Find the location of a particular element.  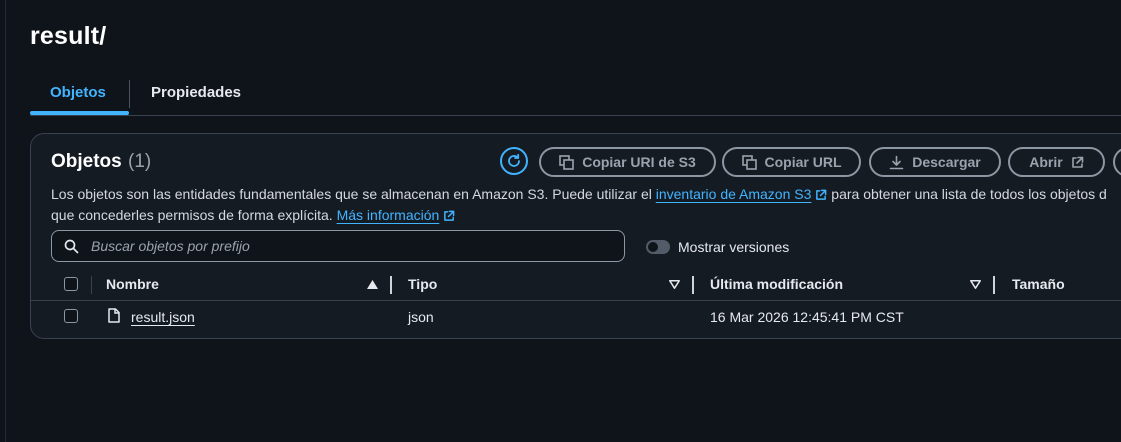

inventory-link: inventario de Amazon S3 is located at coordinates (734, 194).